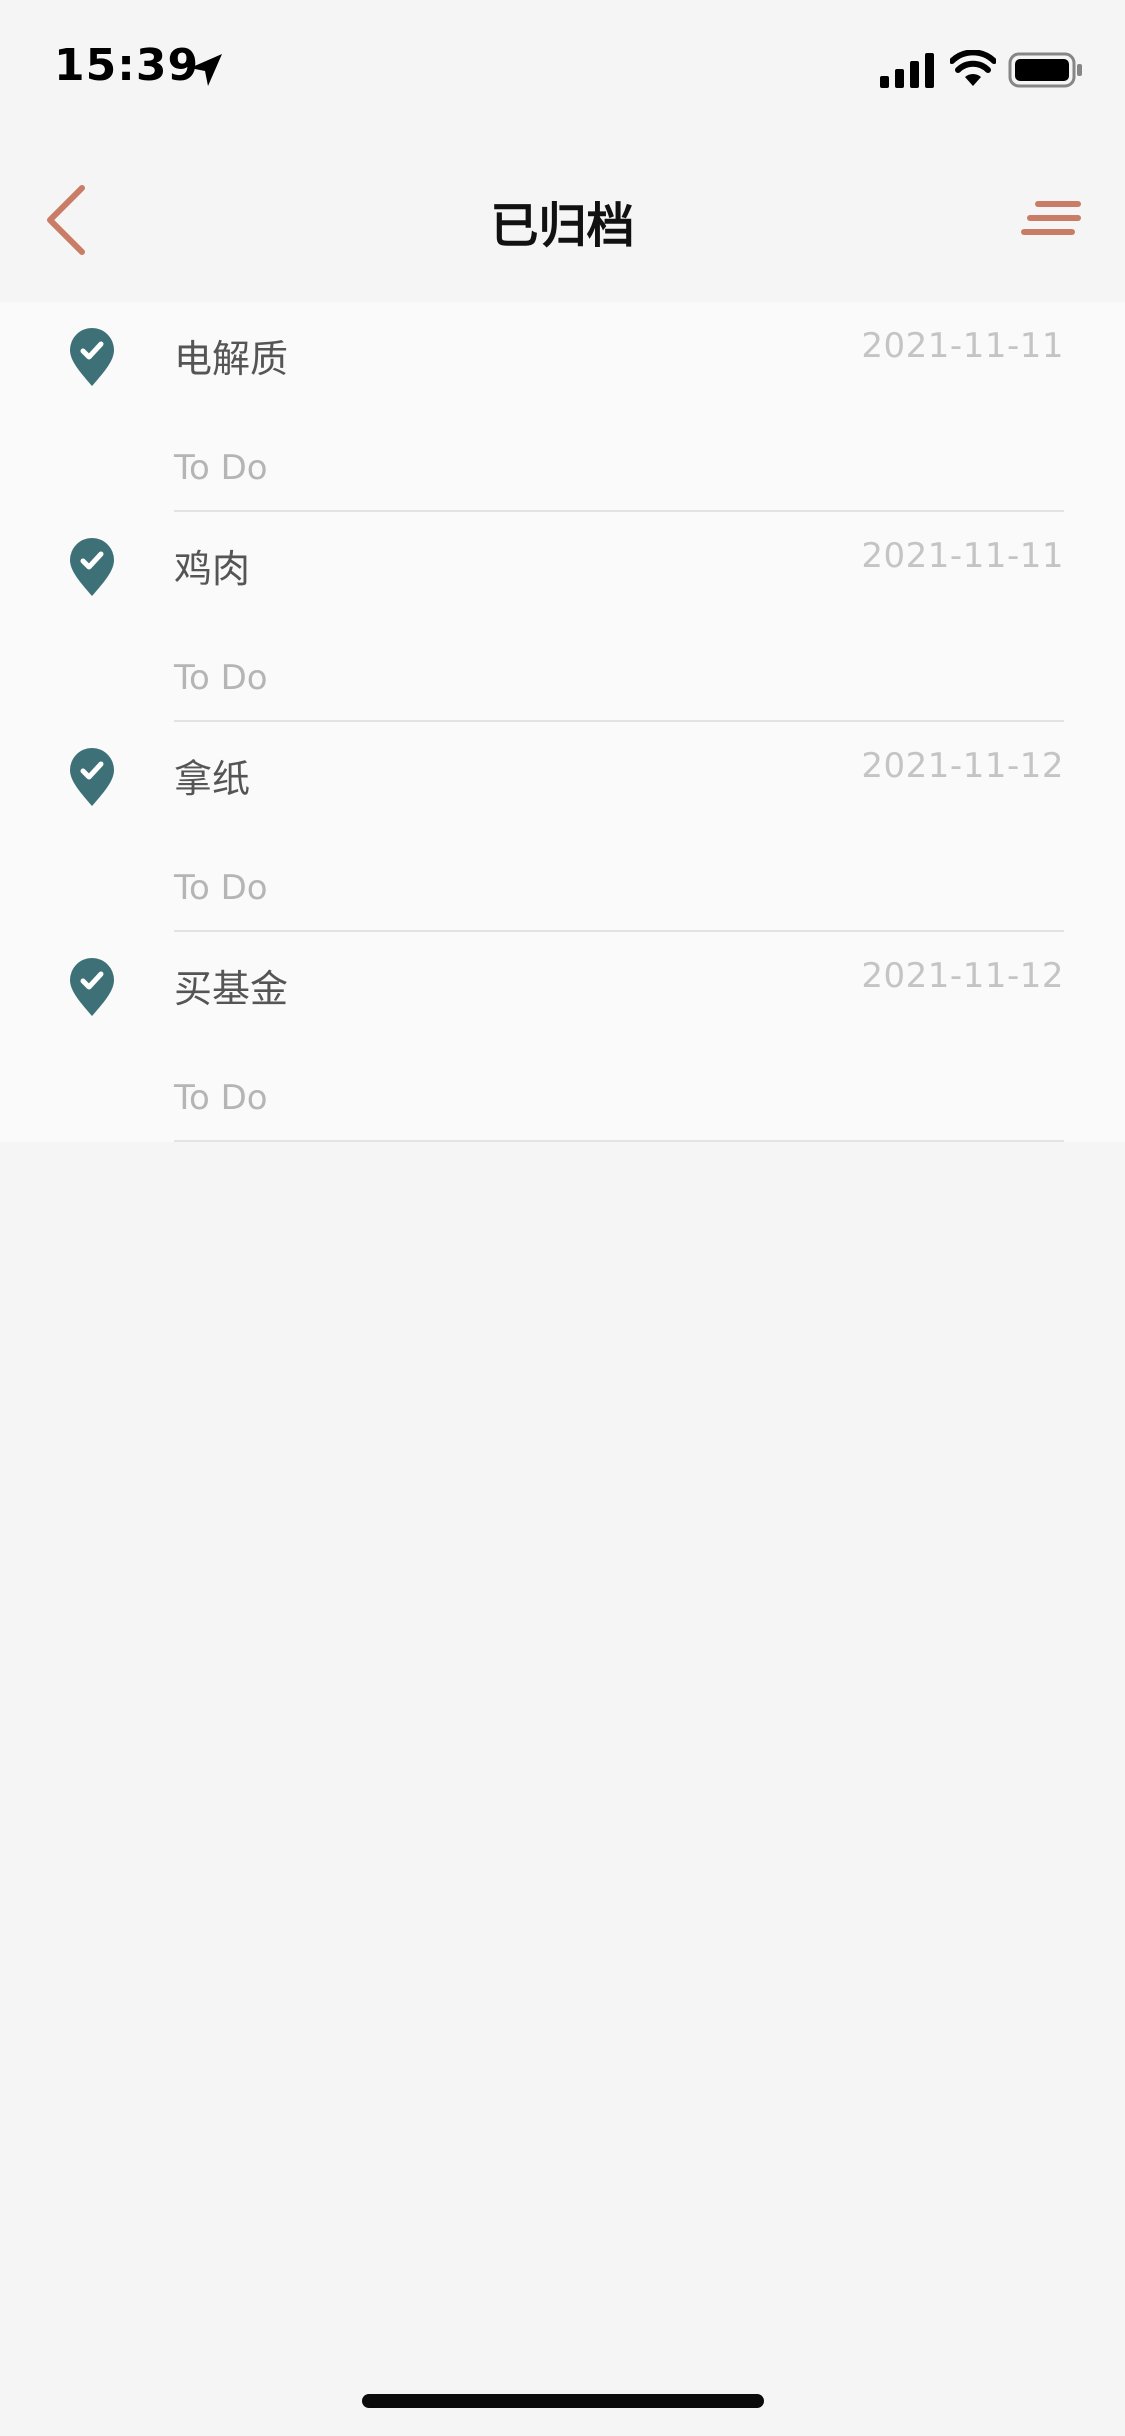  I want to click on list-item: 电解质 2021-11-11 To Do, so click(562, 407).